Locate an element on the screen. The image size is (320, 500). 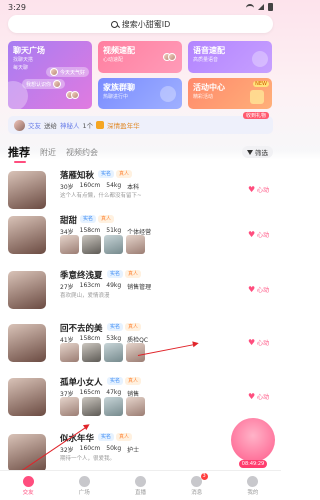
user-name: 孤单小女人 is located at coordinates (81, 383).